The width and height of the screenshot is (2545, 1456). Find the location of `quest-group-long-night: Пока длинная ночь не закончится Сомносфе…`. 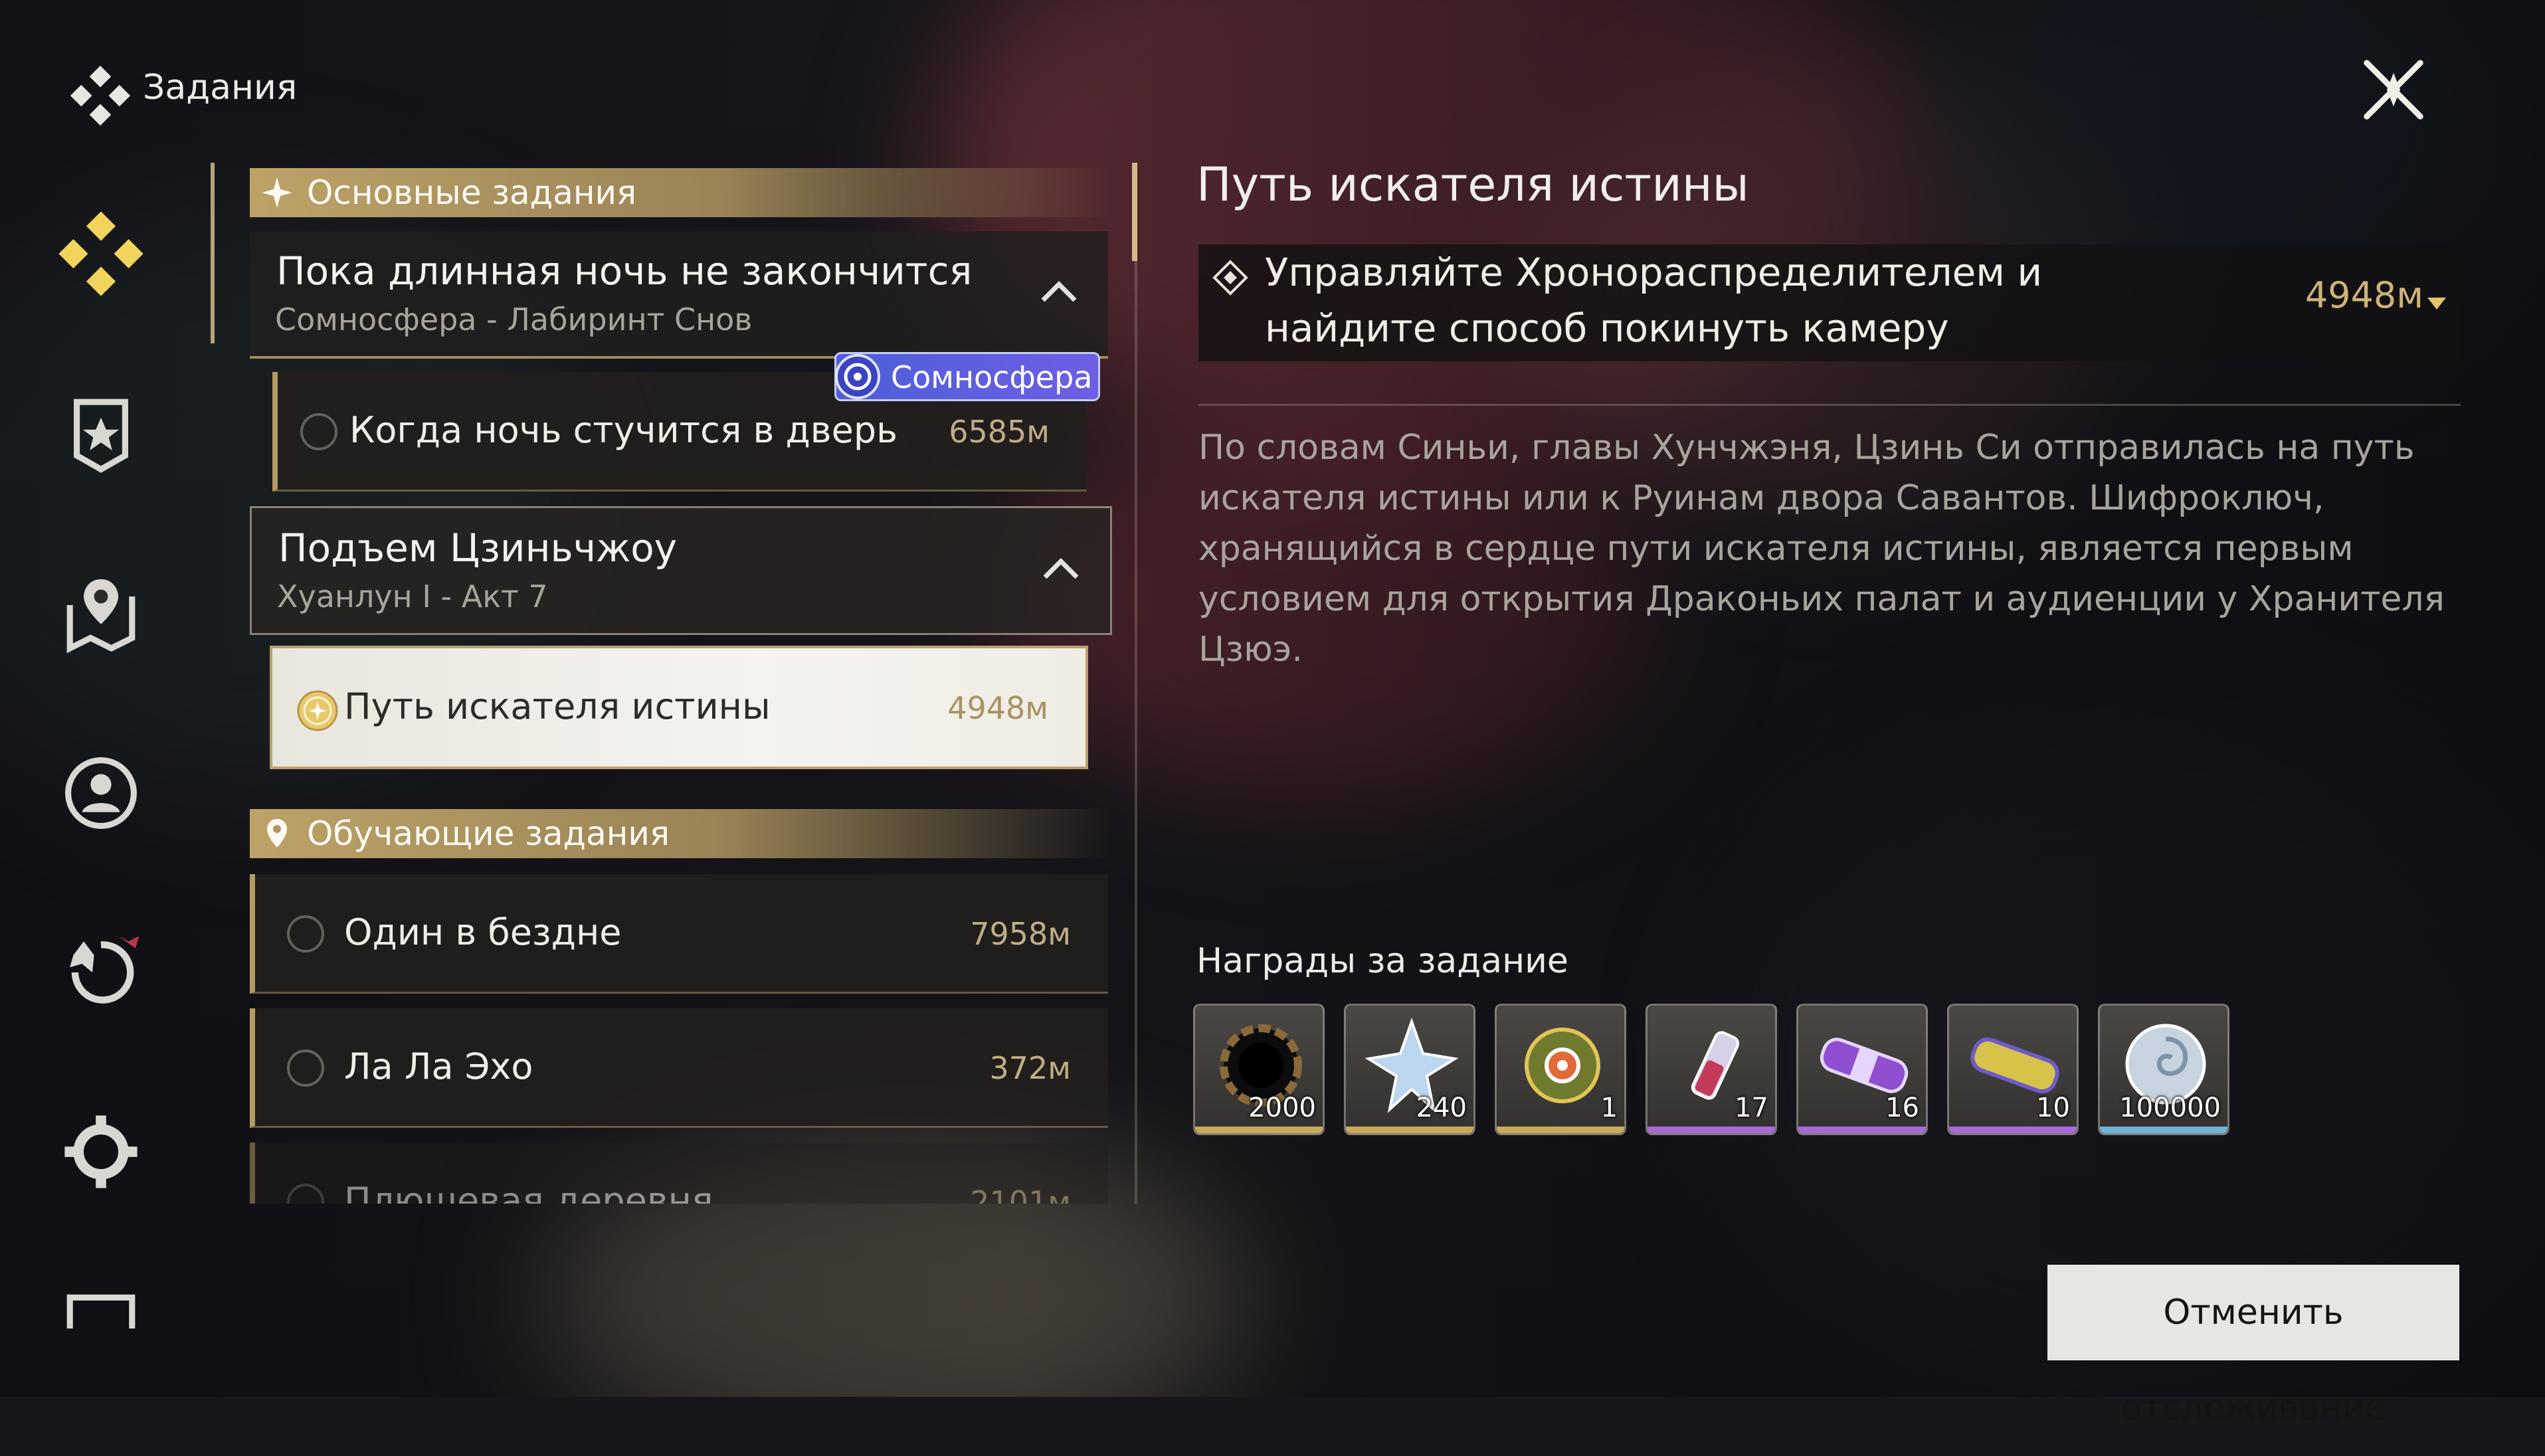

quest-group-long-night: Пока длинная ночь не закончится Сомносфе… is located at coordinates (679, 295).